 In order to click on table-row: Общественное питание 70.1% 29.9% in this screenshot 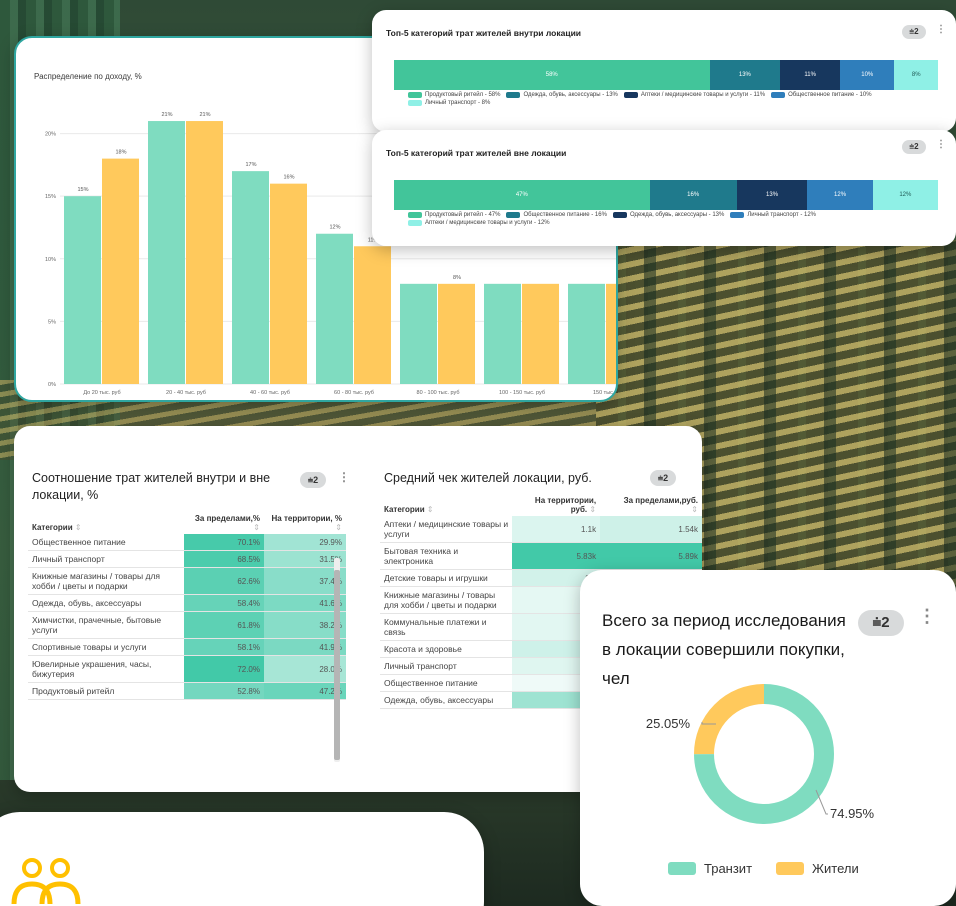, I will do `click(187, 542)`.